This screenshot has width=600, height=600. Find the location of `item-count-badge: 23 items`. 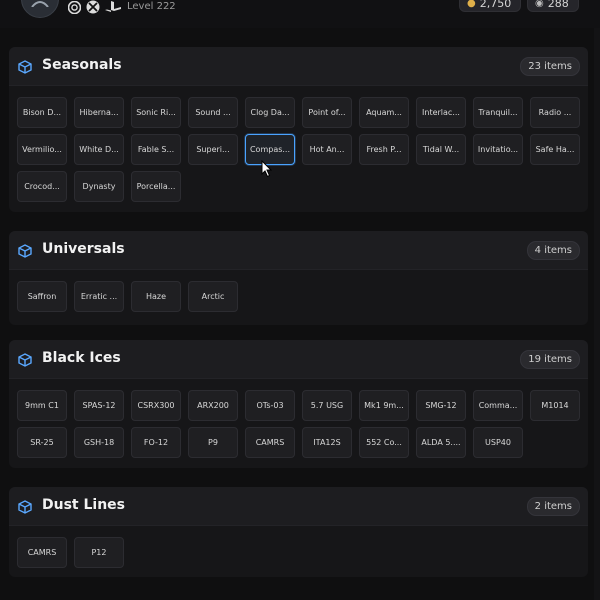

item-count-badge: 23 items is located at coordinates (550, 66).